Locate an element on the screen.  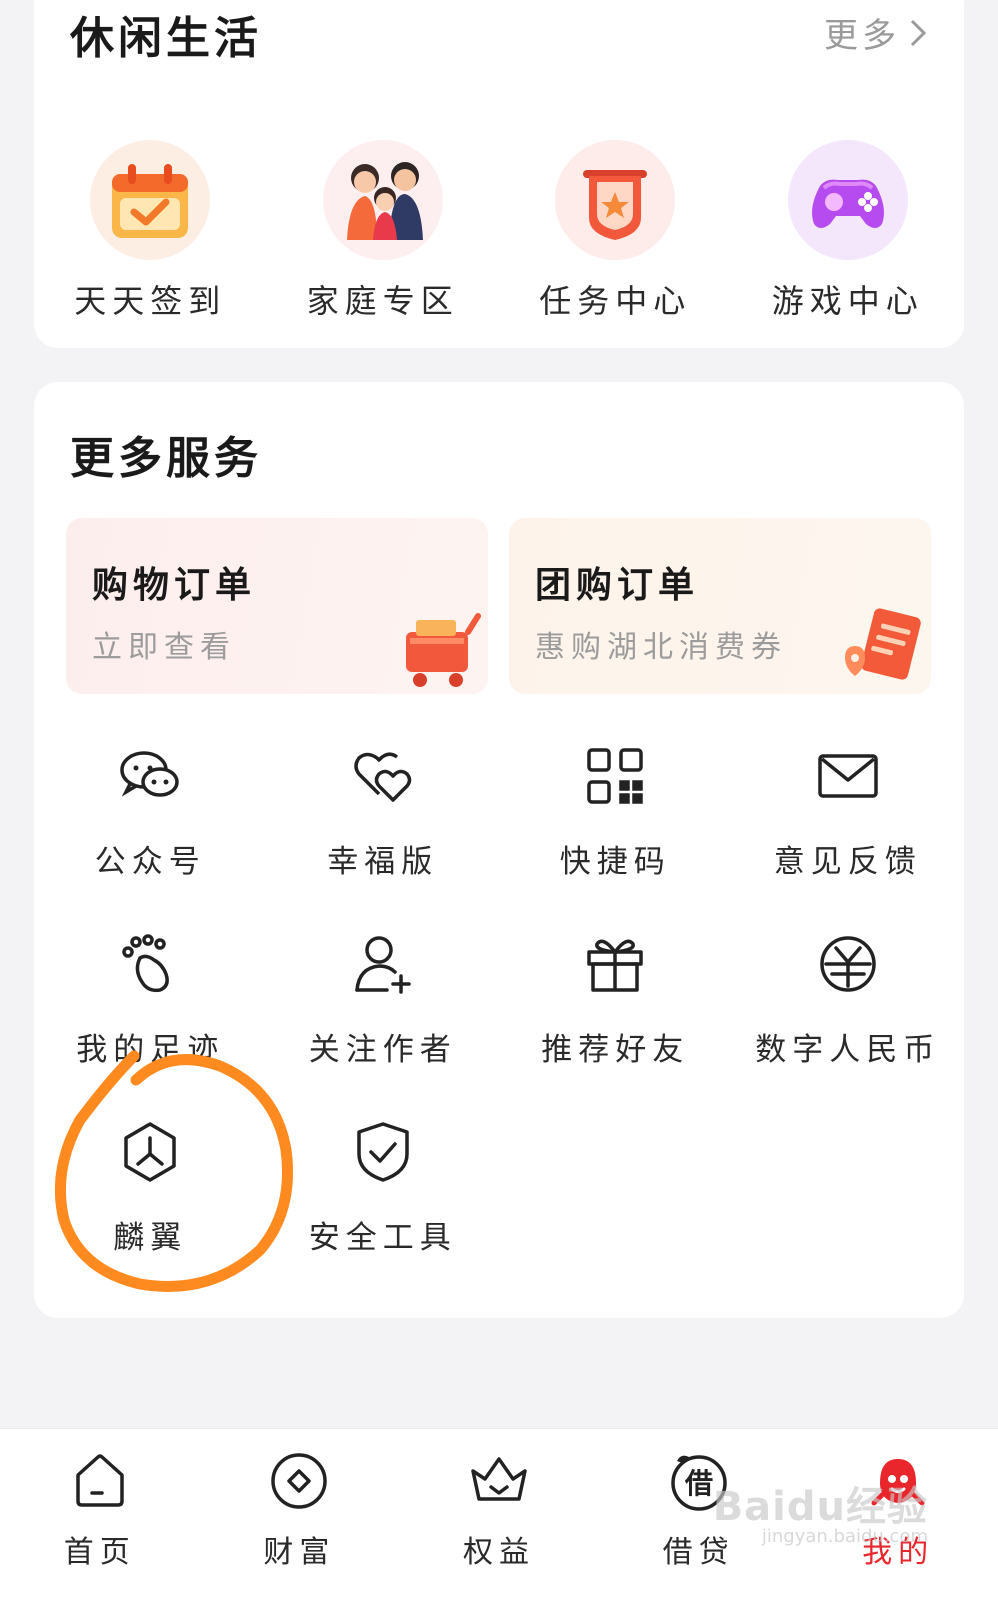
shopping-cart-icon is located at coordinates (443, 650).